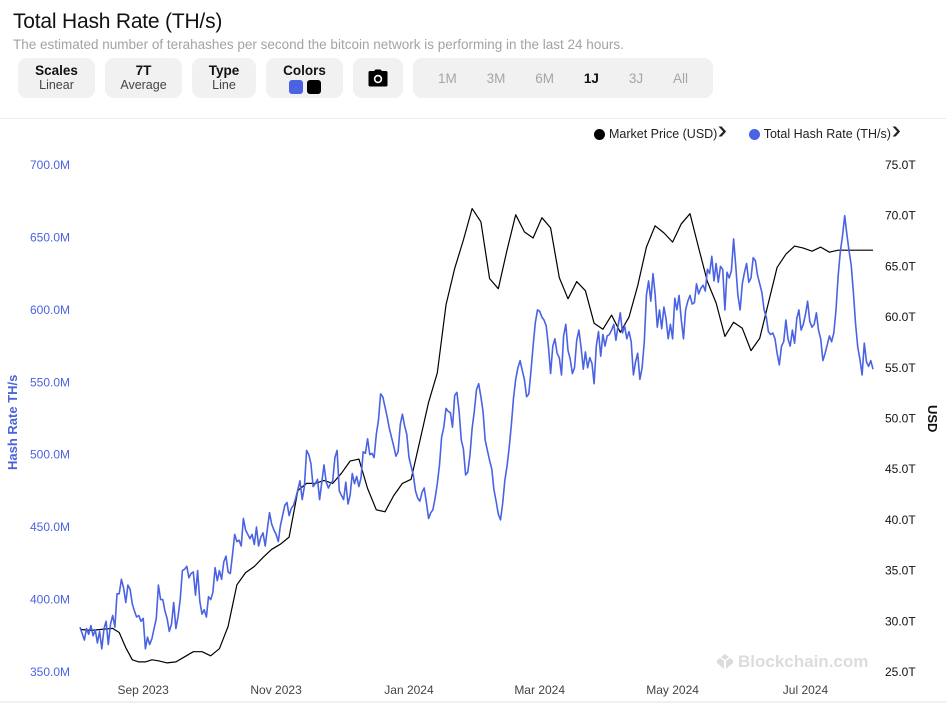 This screenshot has height=703, width=946. What do you see at coordinates (143, 690) in the screenshot?
I see `x-axis-tick: Sep 2023` at bounding box center [143, 690].